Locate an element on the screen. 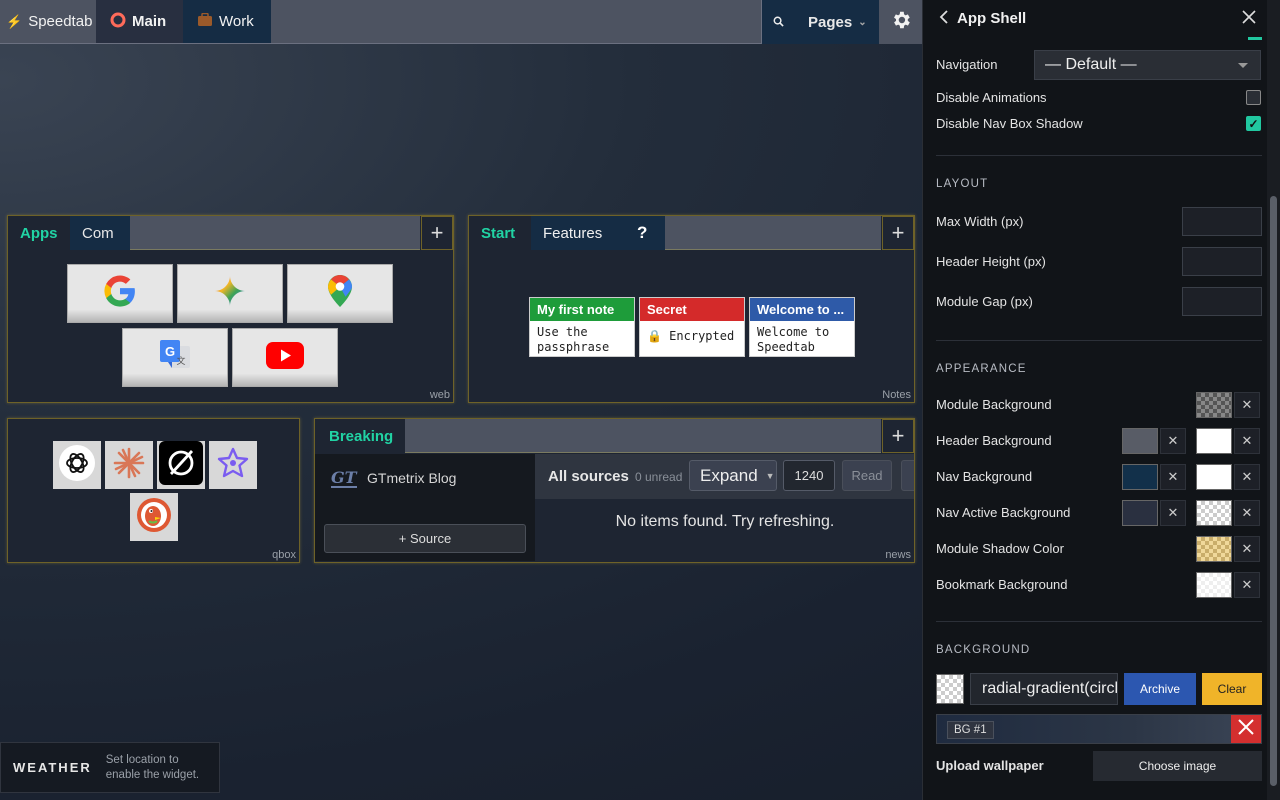 The width and height of the screenshot is (1280, 800). tab-features: Features is located at coordinates (577, 233).